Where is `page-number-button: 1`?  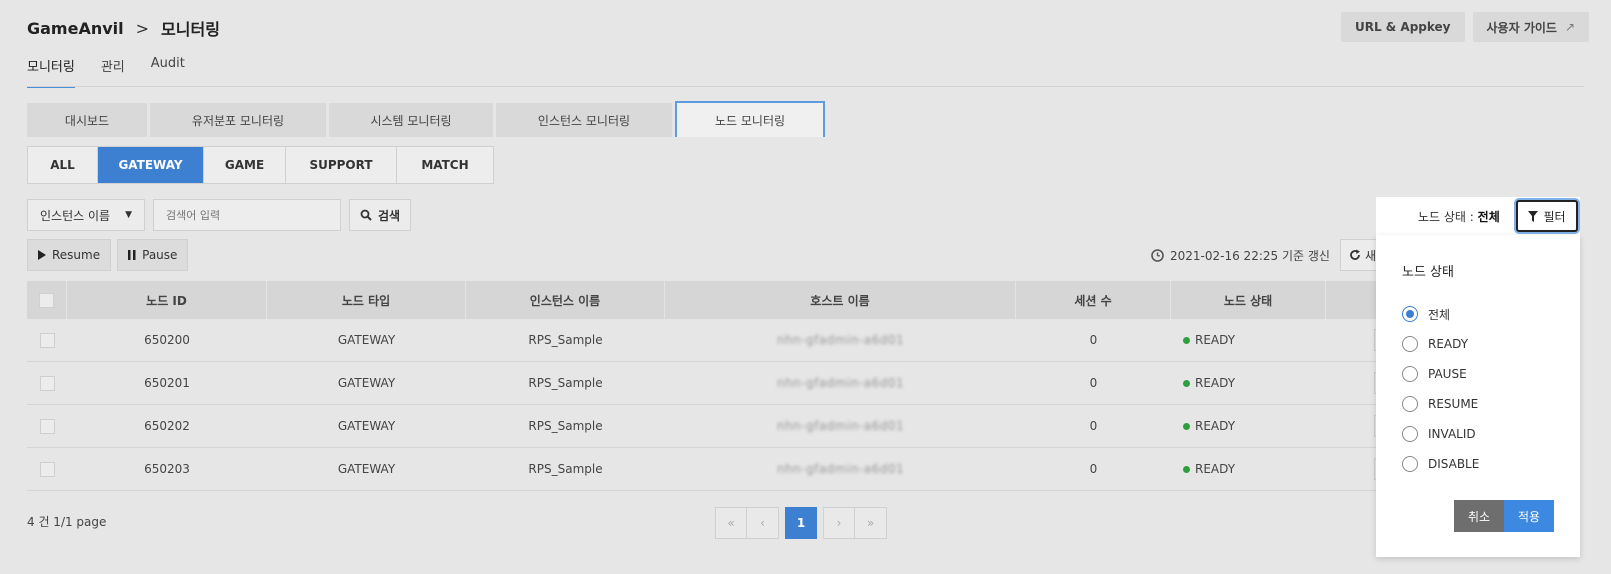 page-number-button: 1 is located at coordinates (801, 523).